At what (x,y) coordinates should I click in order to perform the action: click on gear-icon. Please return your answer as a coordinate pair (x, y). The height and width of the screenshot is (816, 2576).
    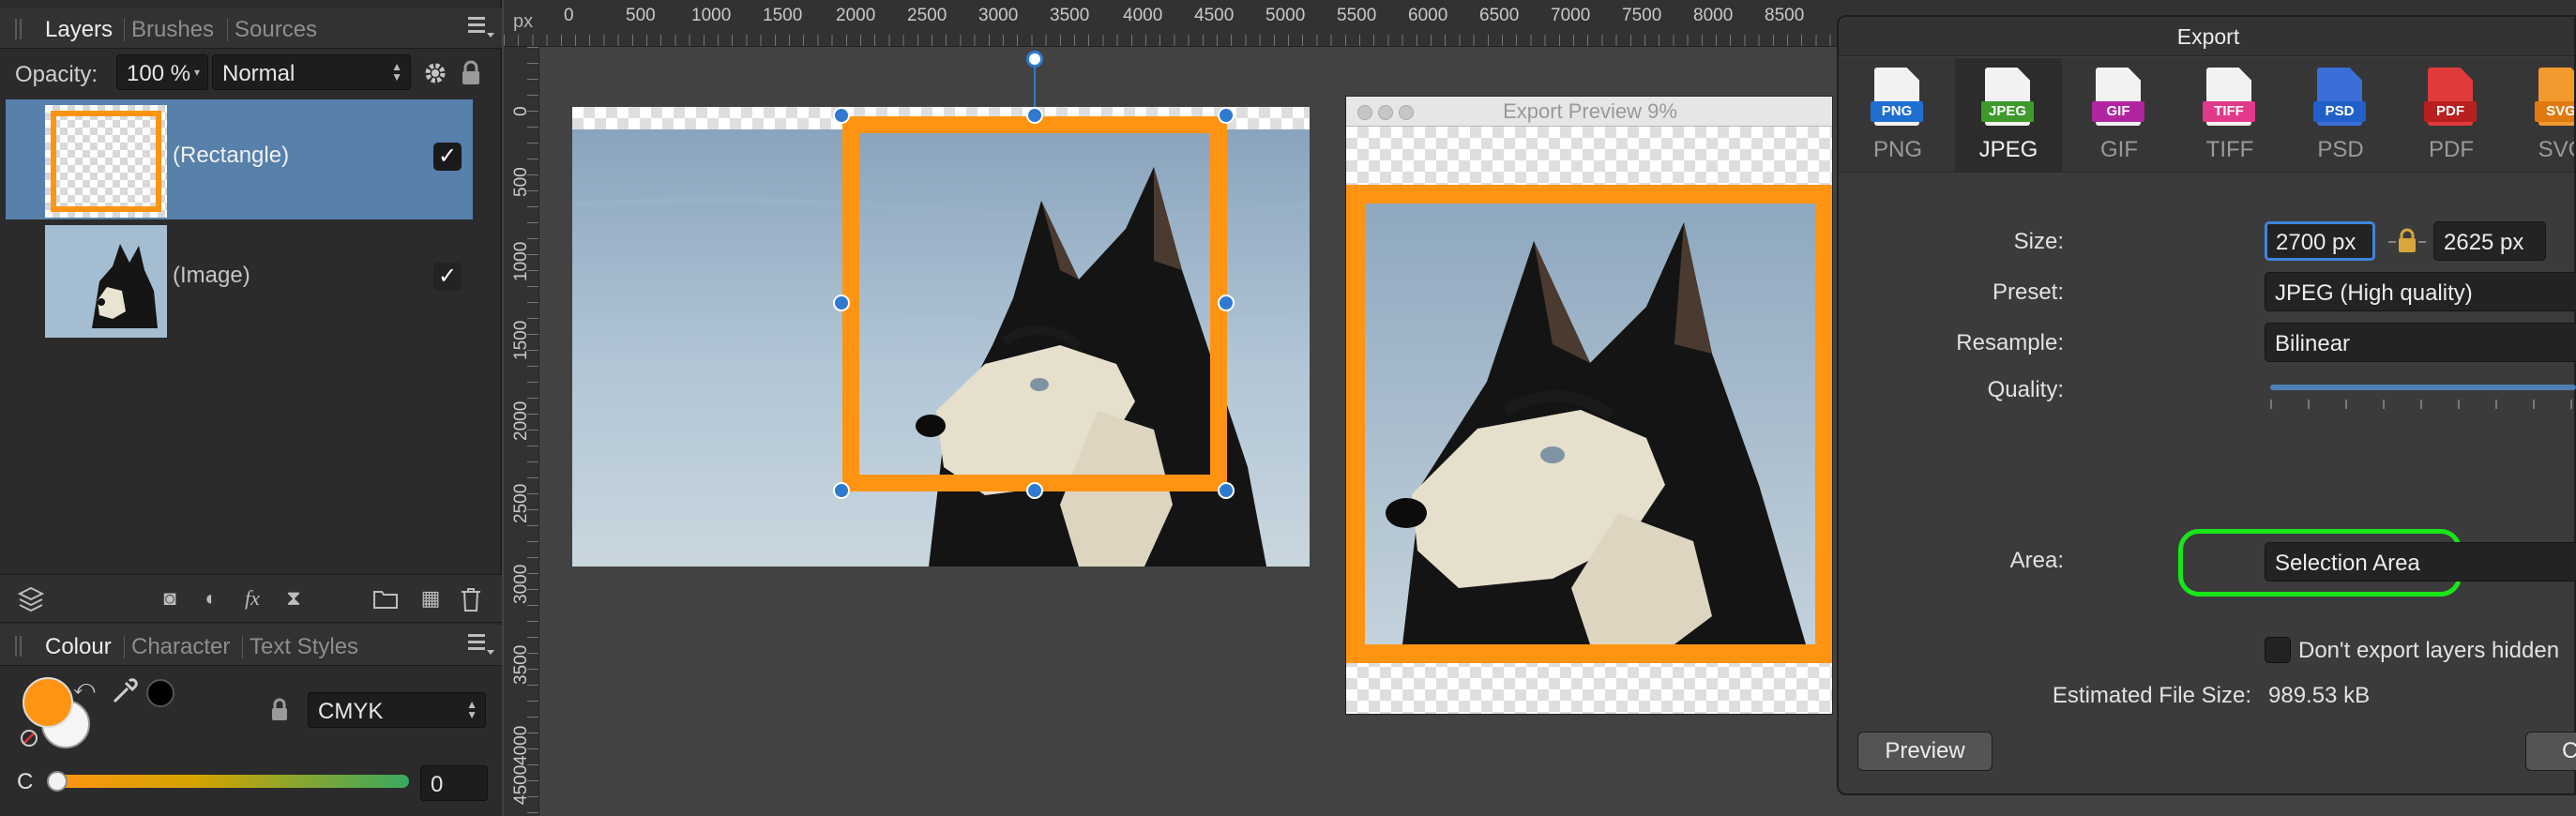
    Looking at the image, I should click on (435, 73).